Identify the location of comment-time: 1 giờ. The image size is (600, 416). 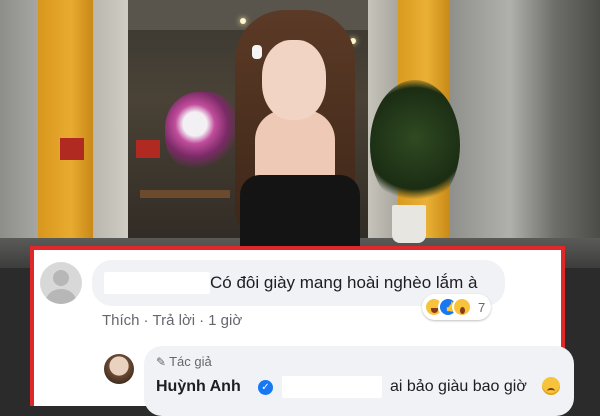
(225, 320).